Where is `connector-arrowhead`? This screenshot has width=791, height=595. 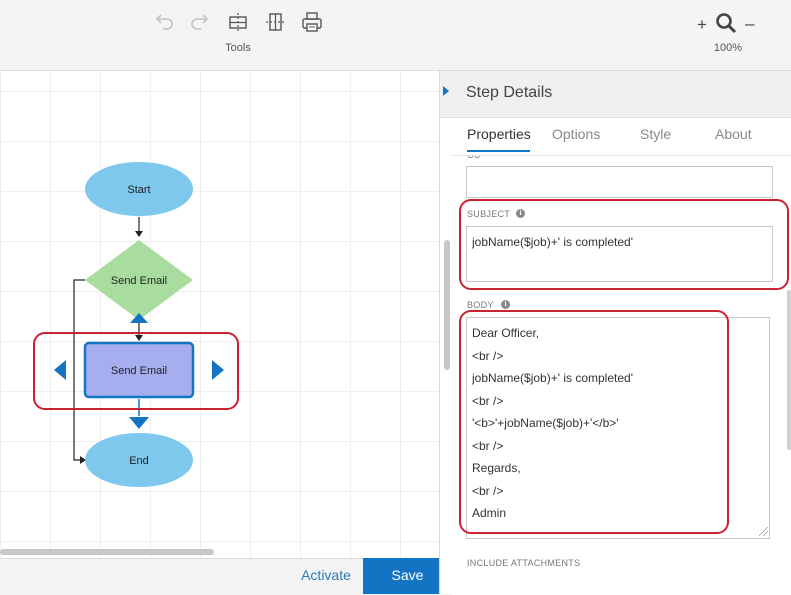
connector-arrowhead is located at coordinates (139, 234).